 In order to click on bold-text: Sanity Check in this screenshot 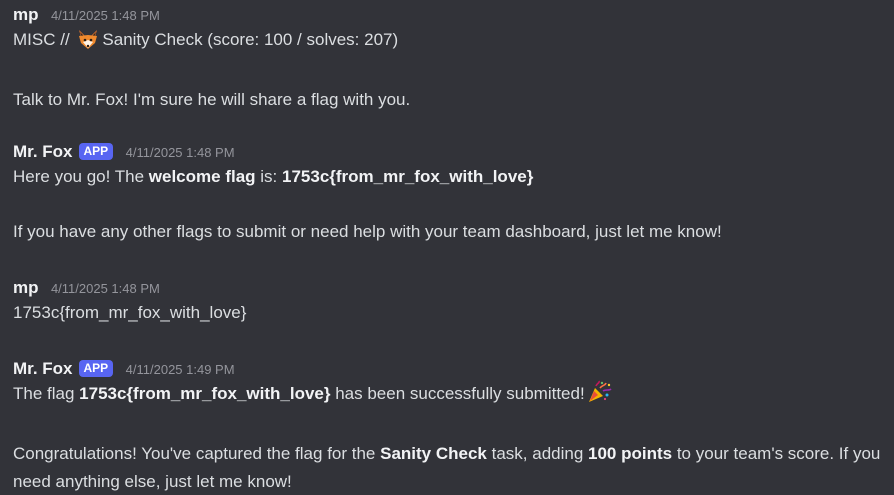, I will do `click(433, 453)`.